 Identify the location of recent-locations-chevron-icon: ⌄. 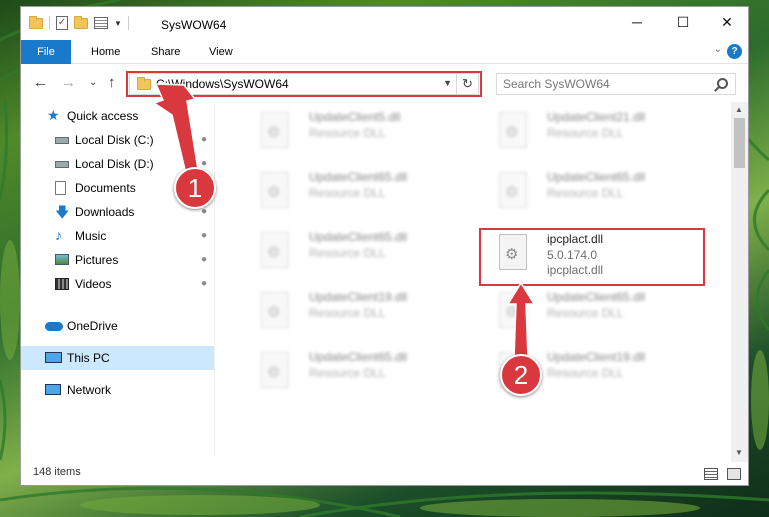
(93, 82).